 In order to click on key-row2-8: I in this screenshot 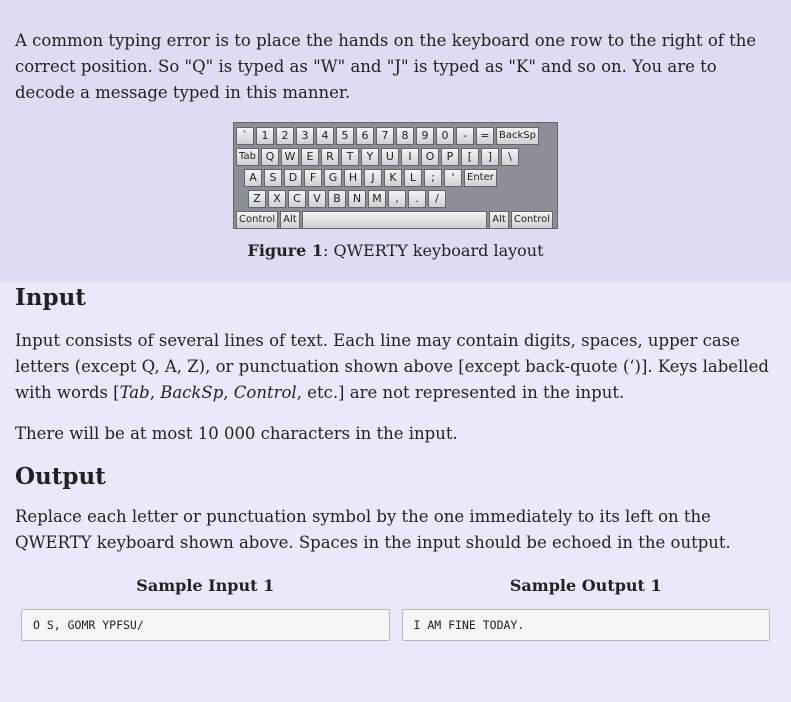, I will do `click(409, 156)`.